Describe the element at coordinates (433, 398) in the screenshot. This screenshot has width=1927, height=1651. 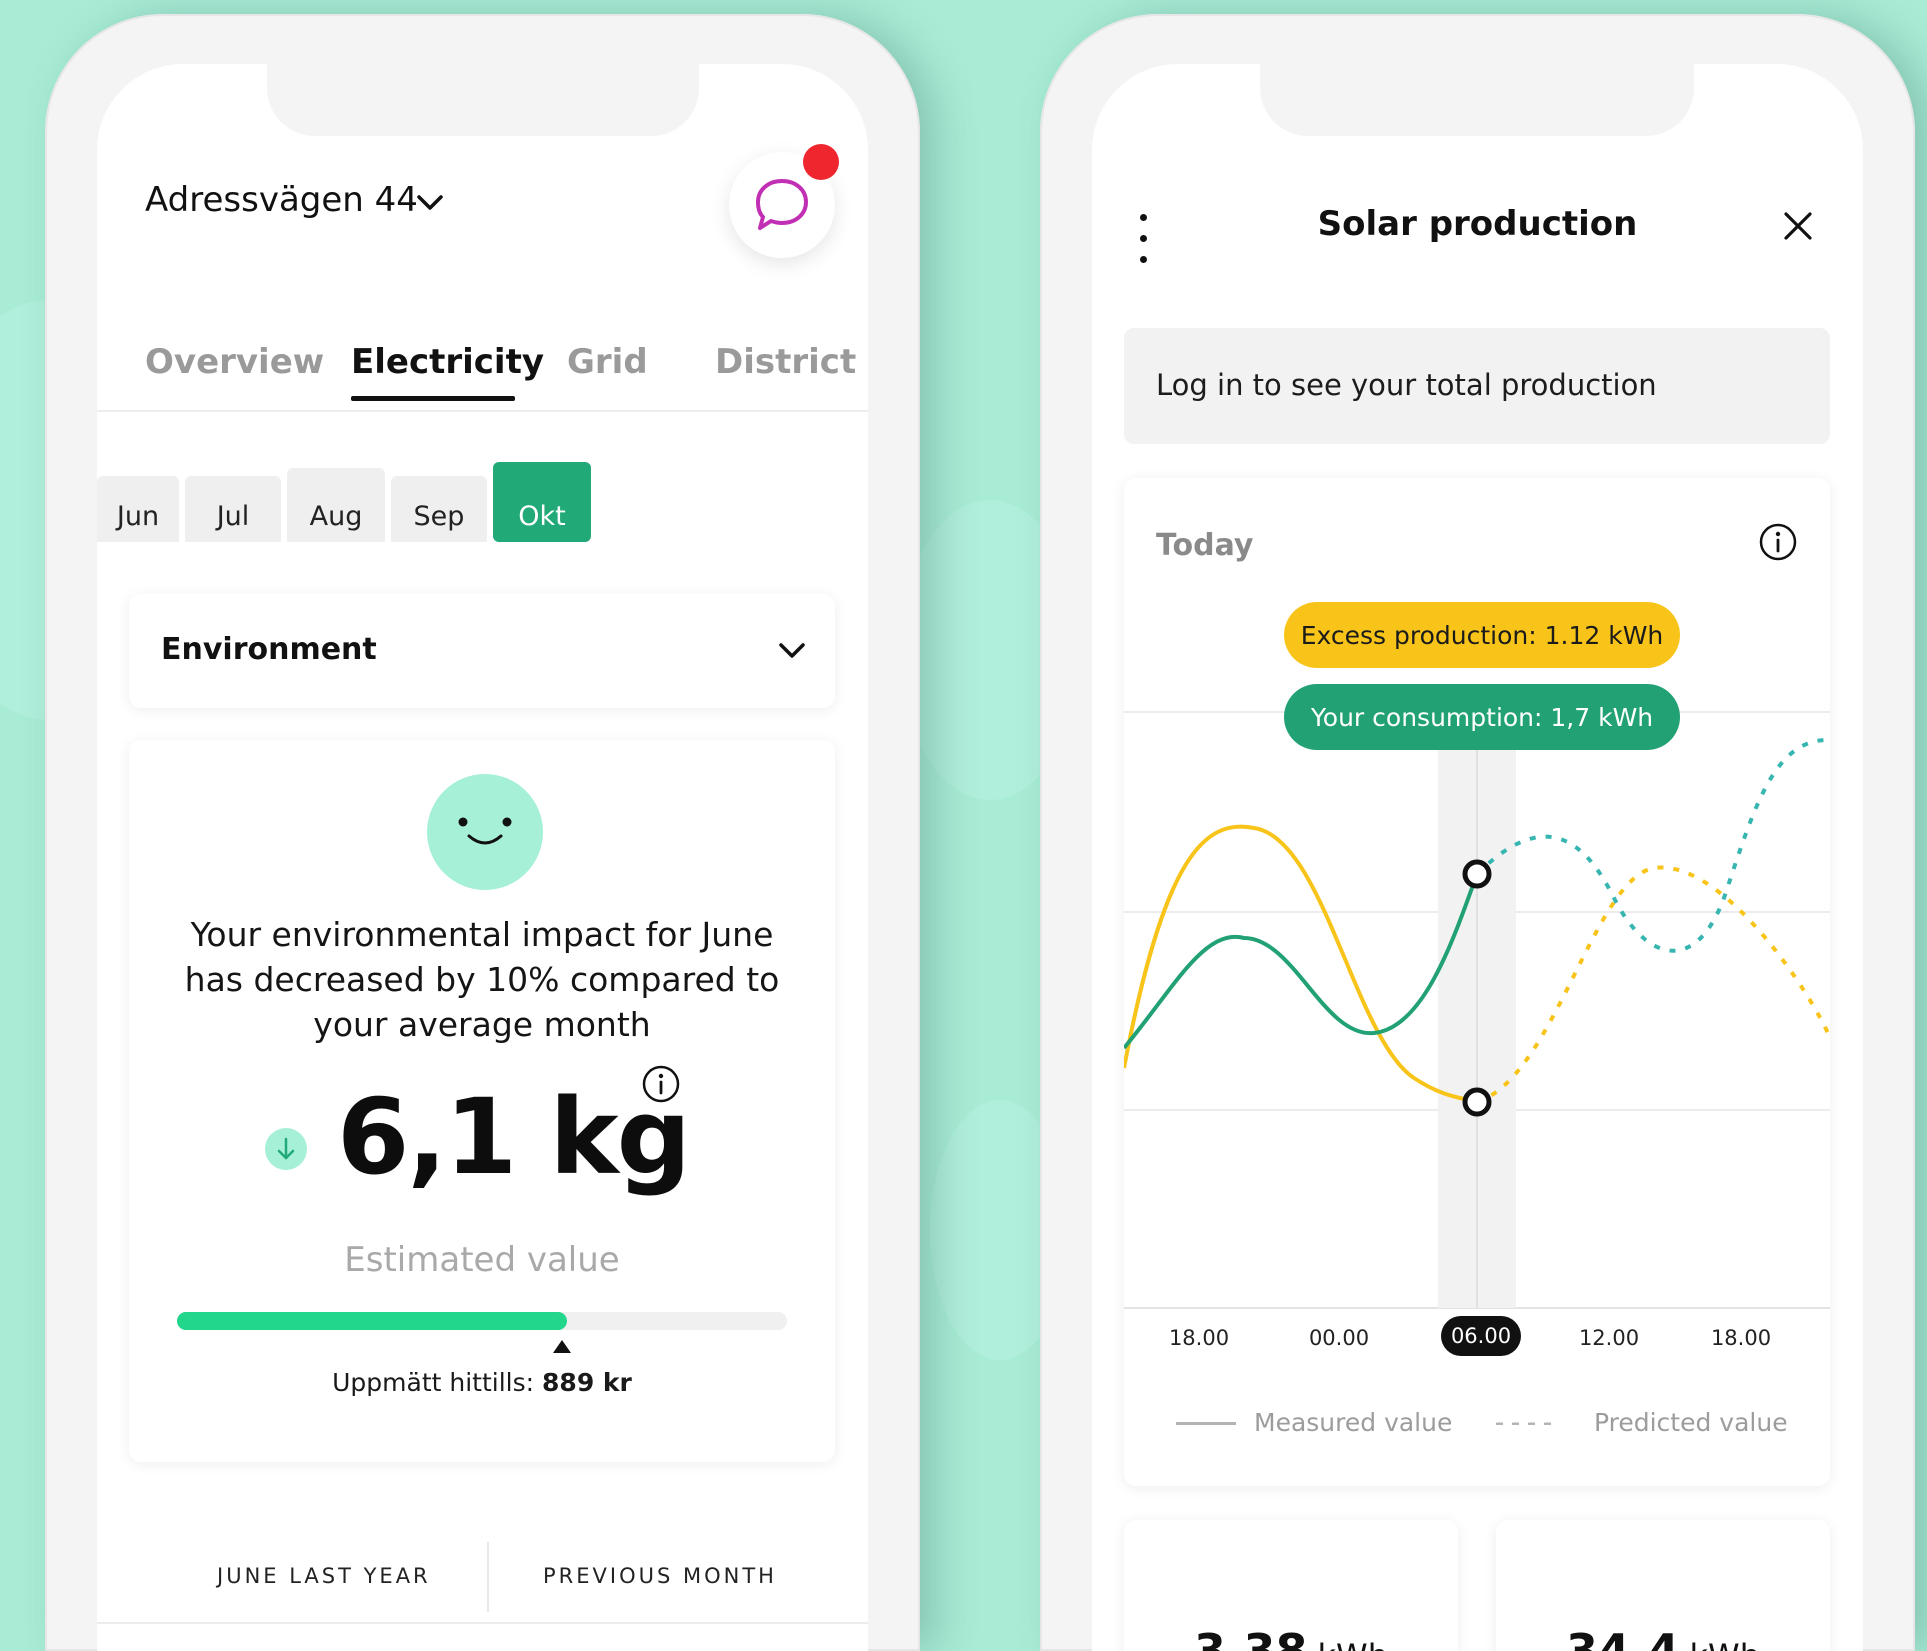
I see `active-tab-indicator` at that location.